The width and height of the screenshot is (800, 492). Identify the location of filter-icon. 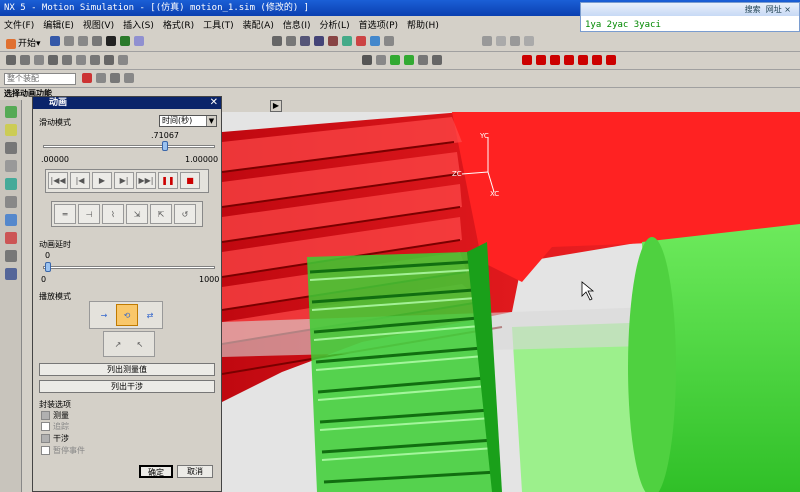
(87, 78).